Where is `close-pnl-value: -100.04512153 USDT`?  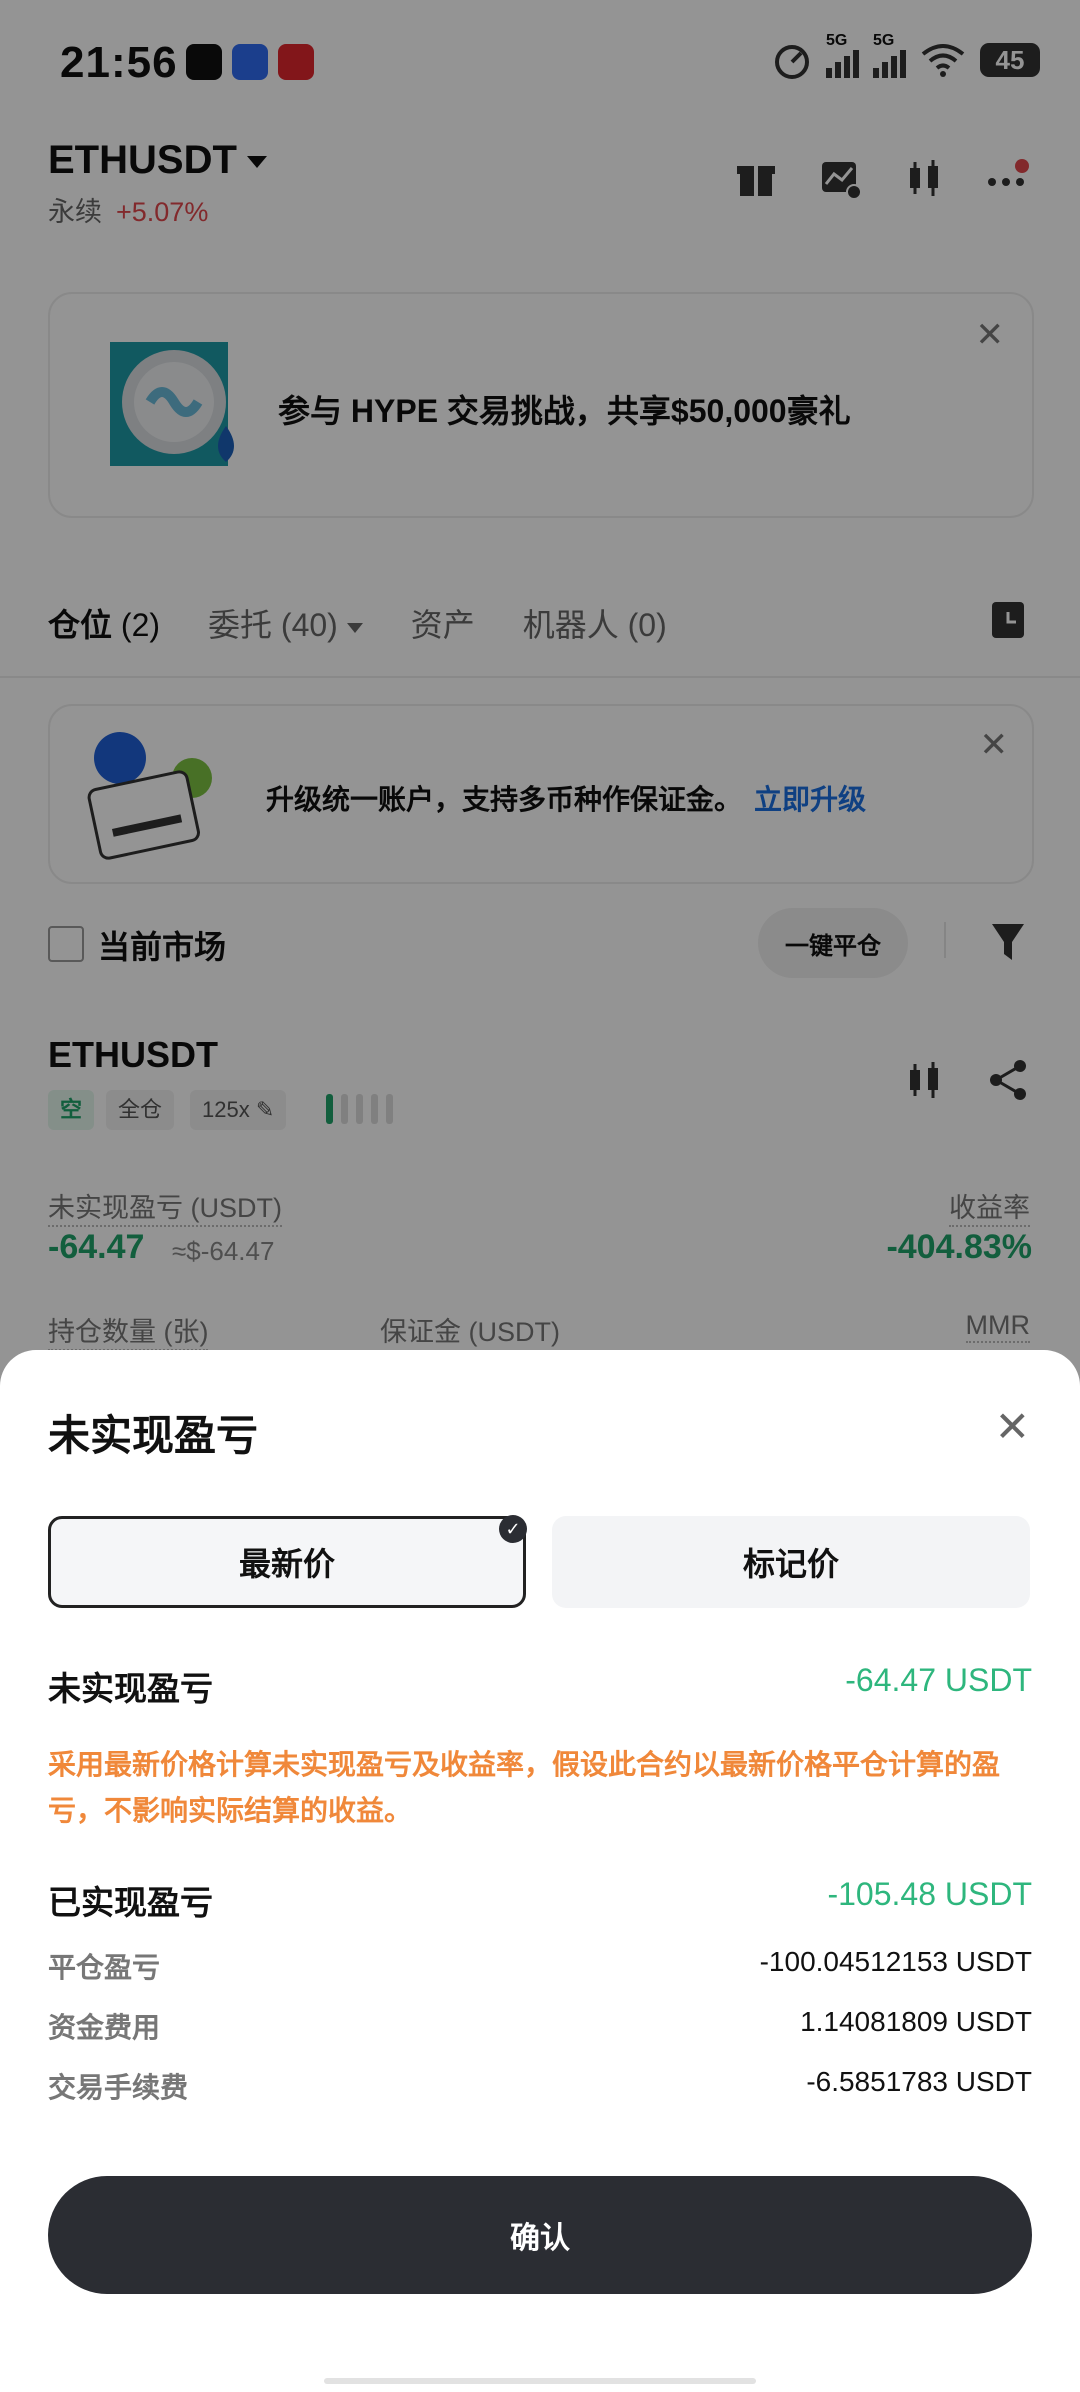 close-pnl-value: -100.04512153 USDT is located at coordinates (895, 1961).